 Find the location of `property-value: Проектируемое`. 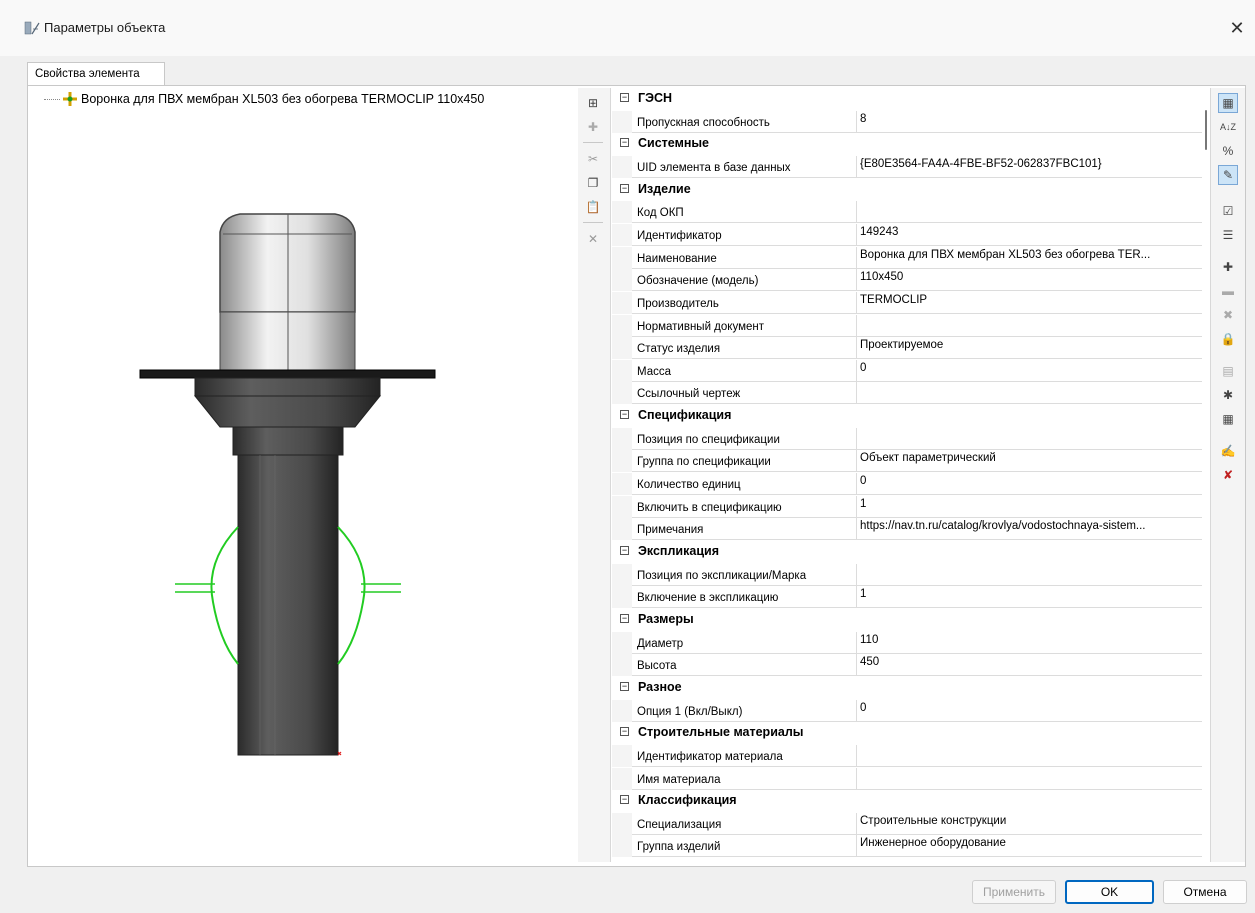

property-value: Проектируемое is located at coordinates (1029, 348).